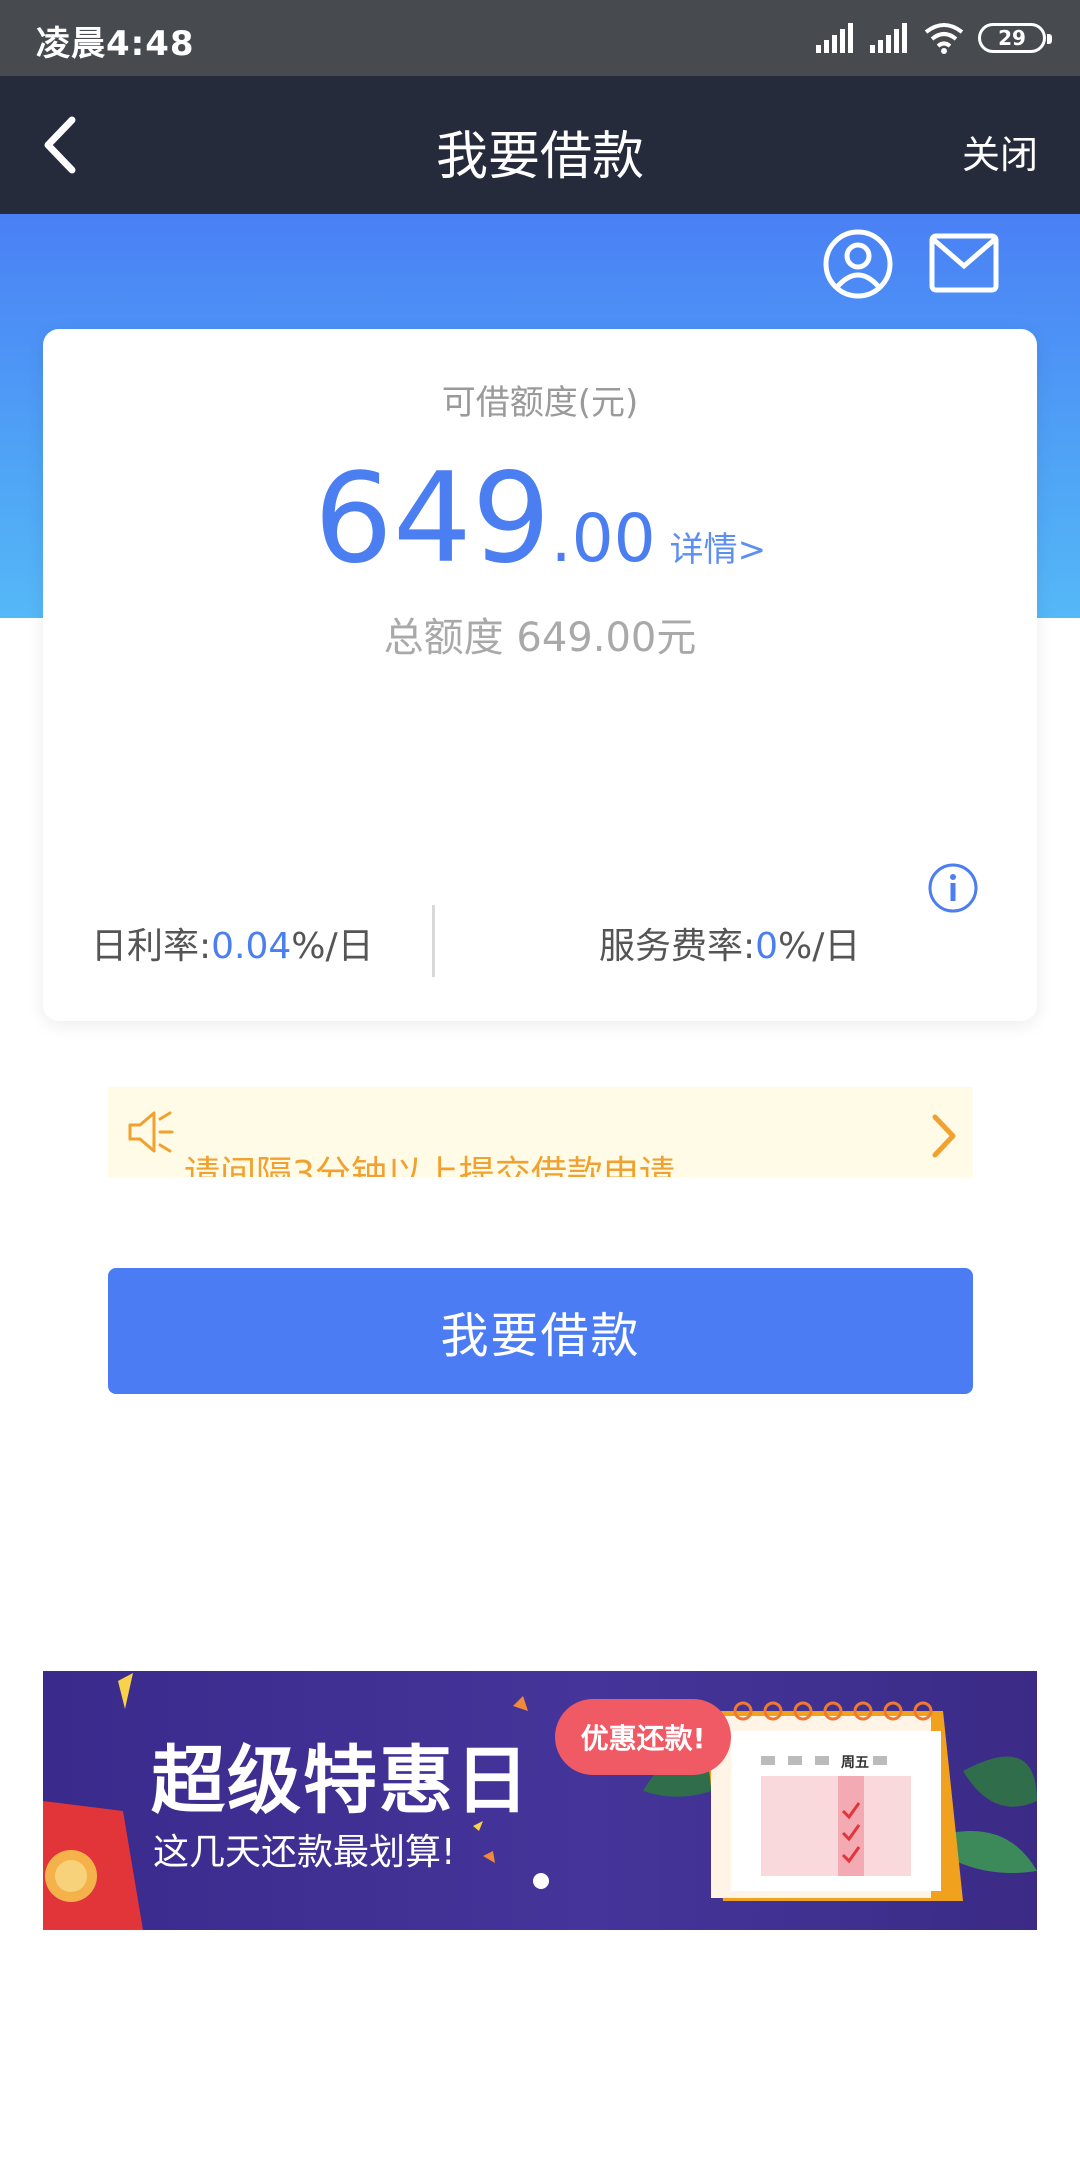 The image size is (1080, 2160). I want to click on service-rate-label: 服务费率:, so click(677, 946).